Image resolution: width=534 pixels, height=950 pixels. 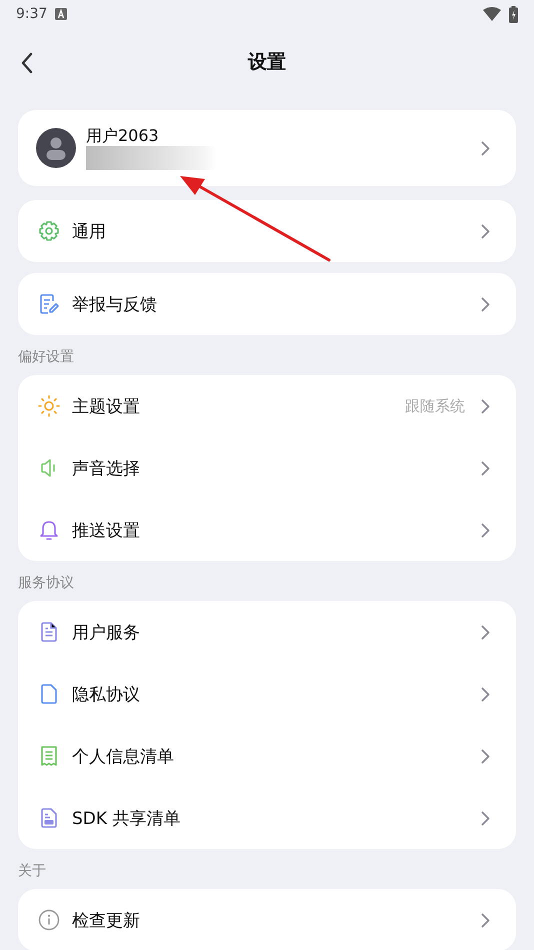 I want to click on user-name: 用户2063, so click(x=123, y=136).